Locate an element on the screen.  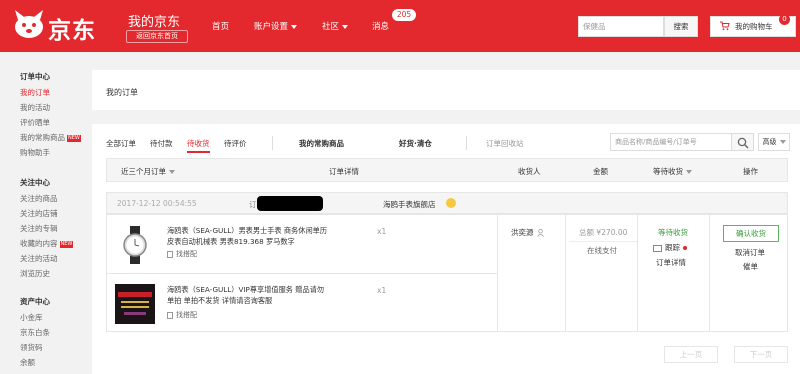
track-link: 跟踪 is located at coordinates (670, 247).